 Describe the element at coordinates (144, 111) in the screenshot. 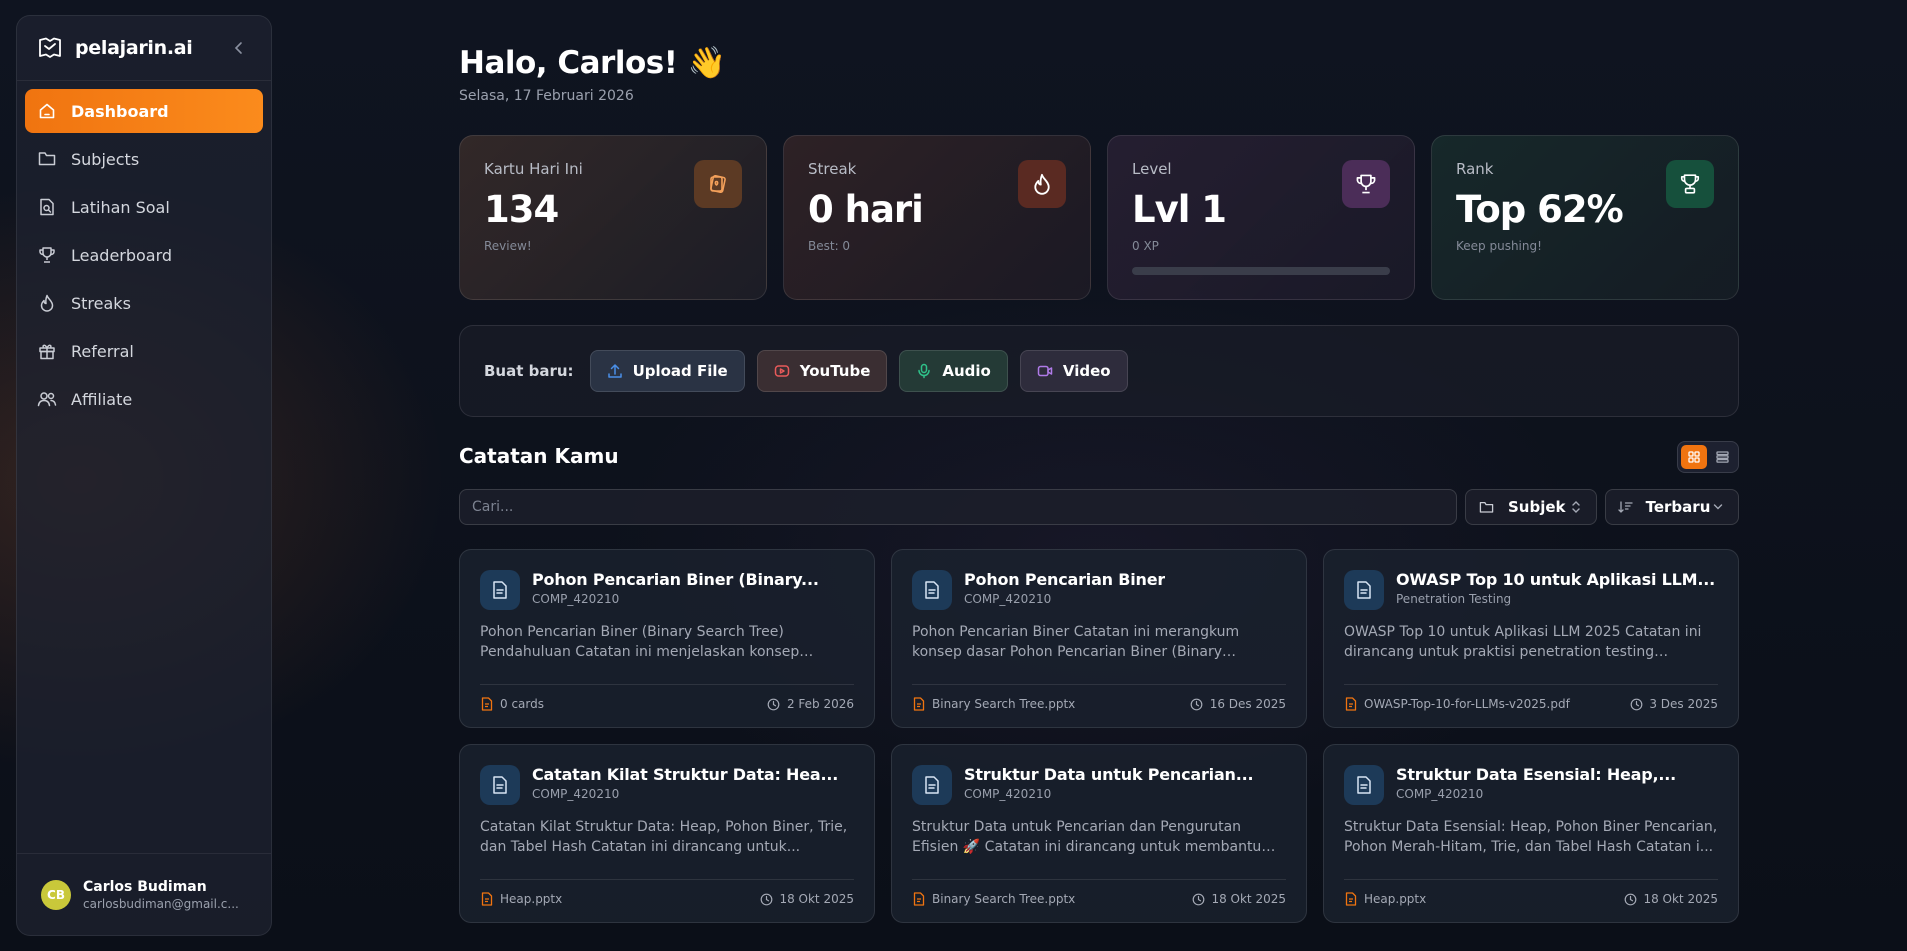

I see `sidebar-item-dashboard: Dashboard` at that location.